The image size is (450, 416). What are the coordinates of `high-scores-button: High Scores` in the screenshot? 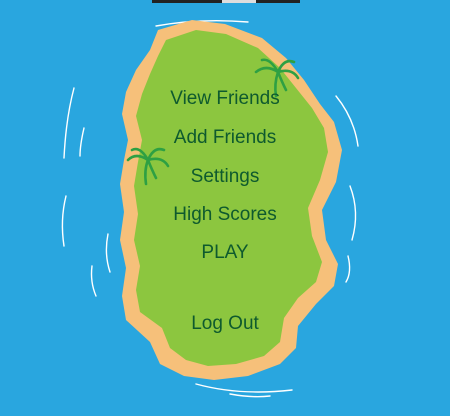 It's located at (225, 215).